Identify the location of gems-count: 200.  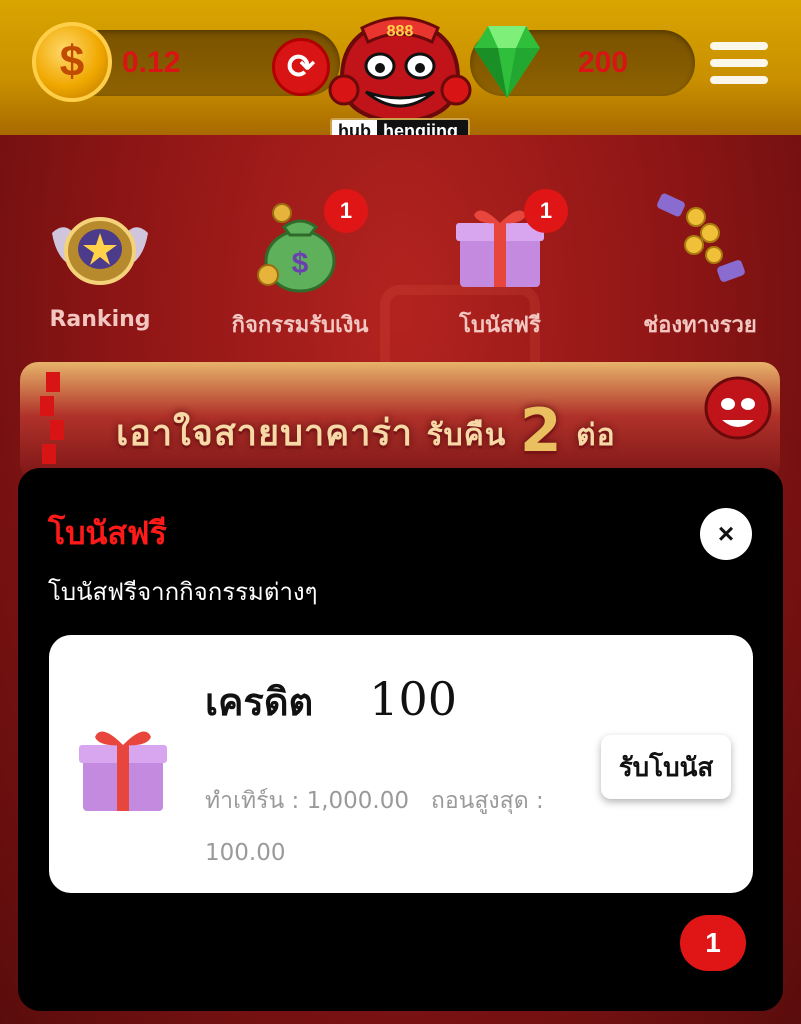
(603, 62).